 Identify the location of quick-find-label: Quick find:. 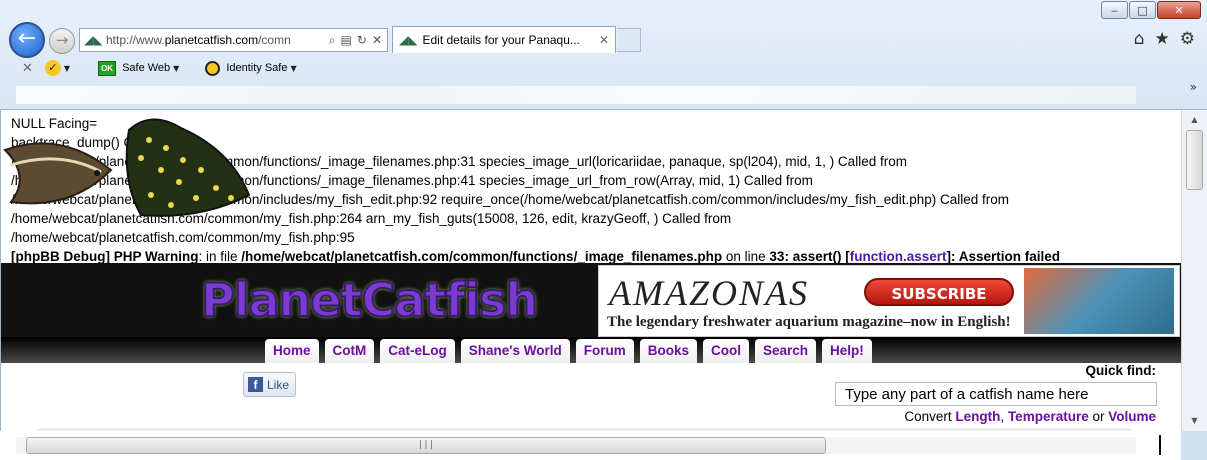
(1121, 370).